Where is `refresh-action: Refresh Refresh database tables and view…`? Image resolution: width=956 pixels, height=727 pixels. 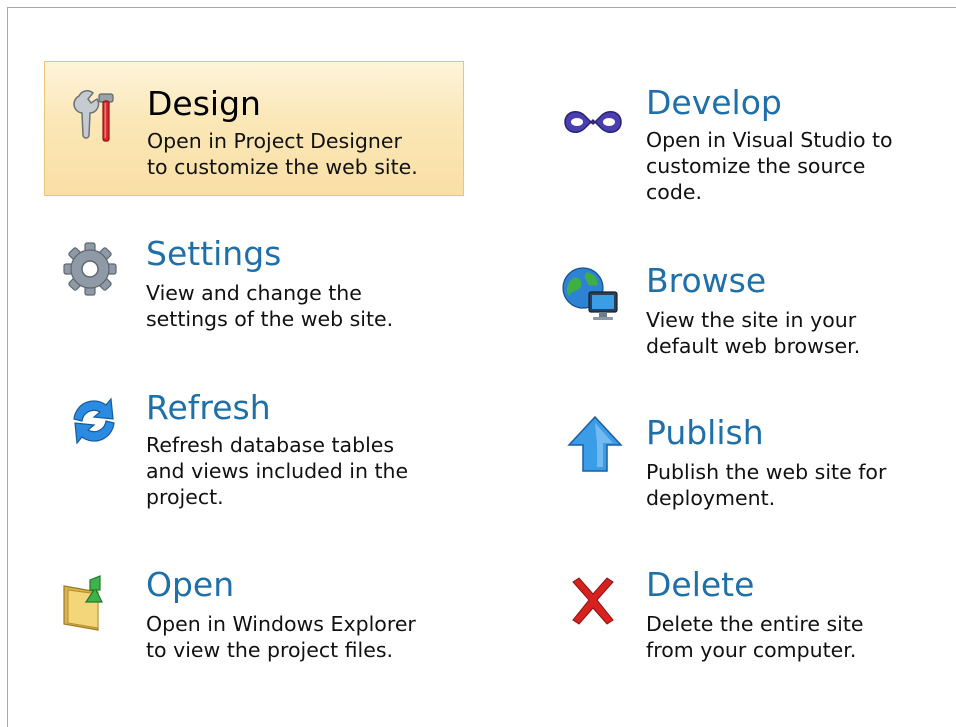
refresh-action: Refresh Refresh database tables and view… is located at coordinates (254, 446).